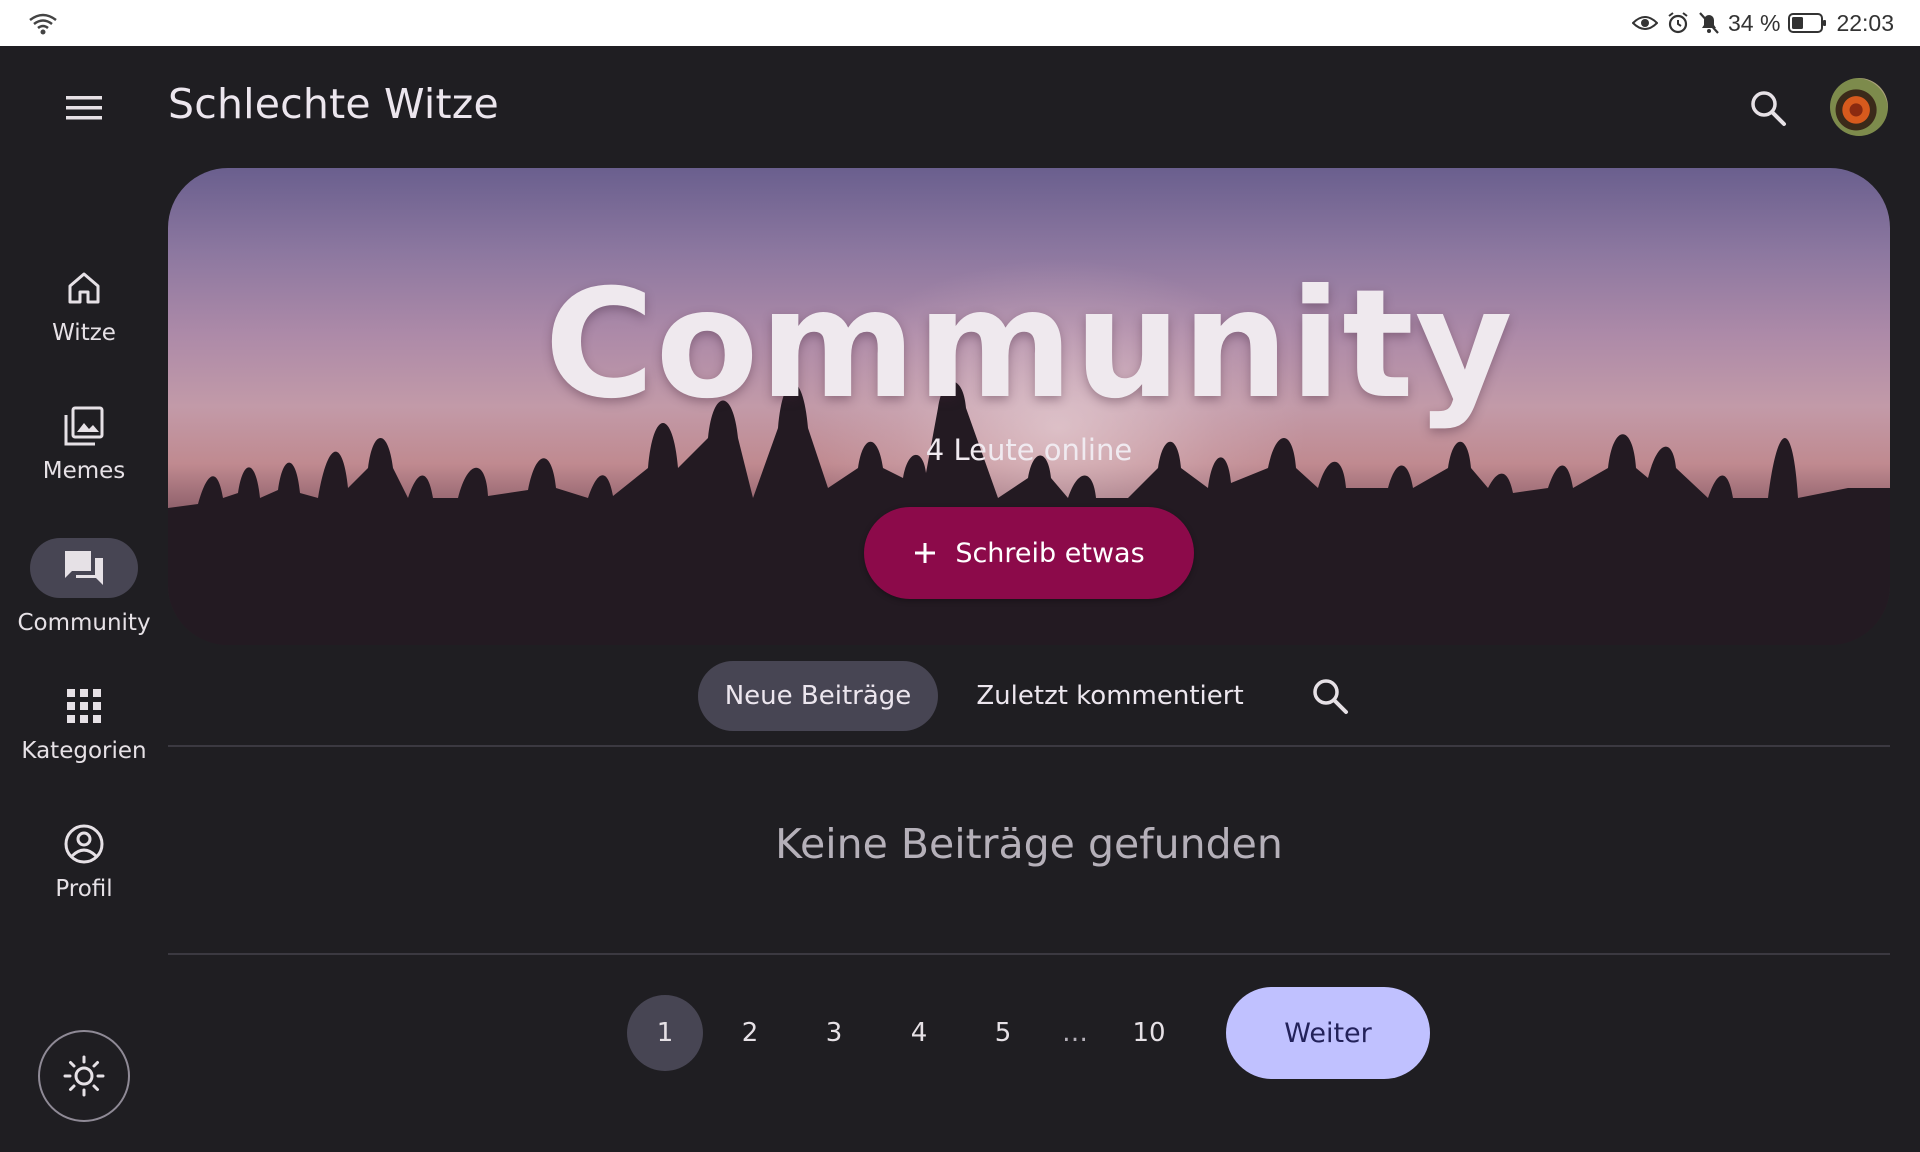 The height and width of the screenshot is (1152, 1920). What do you see at coordinates (750, 1033) in the screenshot?
I see `page-button-2: 2` at bounding box center [750, 1033].